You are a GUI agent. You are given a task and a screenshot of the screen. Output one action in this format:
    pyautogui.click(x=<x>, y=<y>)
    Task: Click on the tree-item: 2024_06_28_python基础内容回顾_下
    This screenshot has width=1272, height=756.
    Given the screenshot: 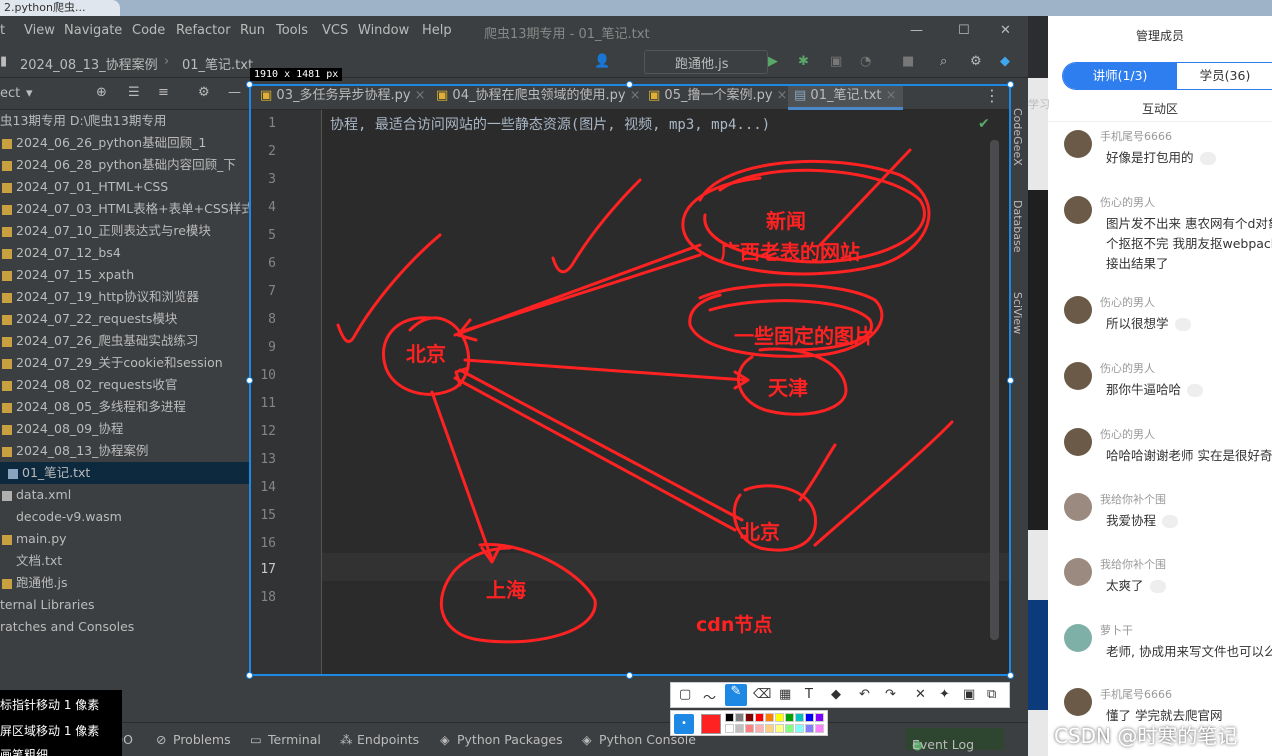 What is the action you would take?
    pyautogui.click(x=125, y=165)
    